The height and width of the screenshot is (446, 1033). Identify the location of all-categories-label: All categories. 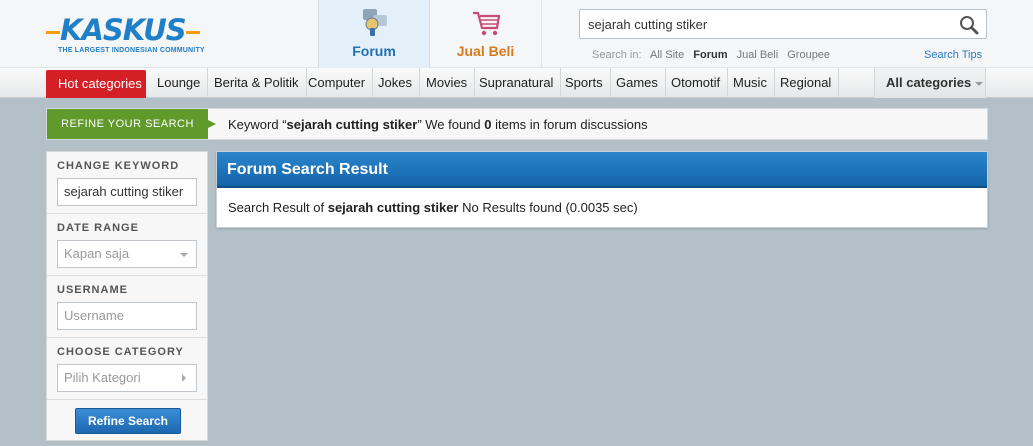
(929, 82).